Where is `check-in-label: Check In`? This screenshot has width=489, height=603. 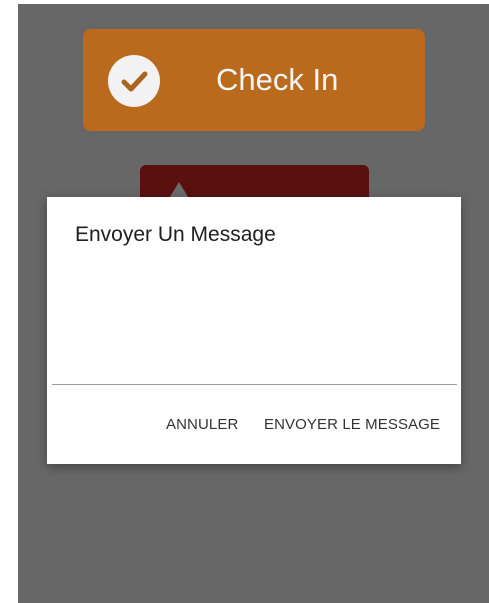 check-in-label: Check In is located at coordinates (277, 79).